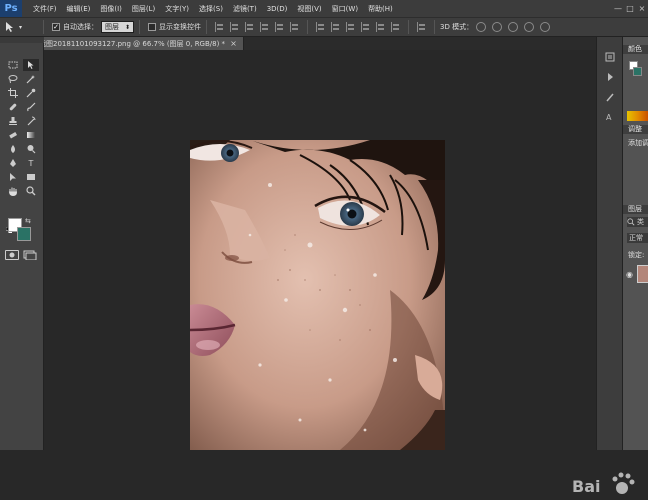 This screenshot has width=648, height=500. I want to click on color-ramp, so click(637, 116).